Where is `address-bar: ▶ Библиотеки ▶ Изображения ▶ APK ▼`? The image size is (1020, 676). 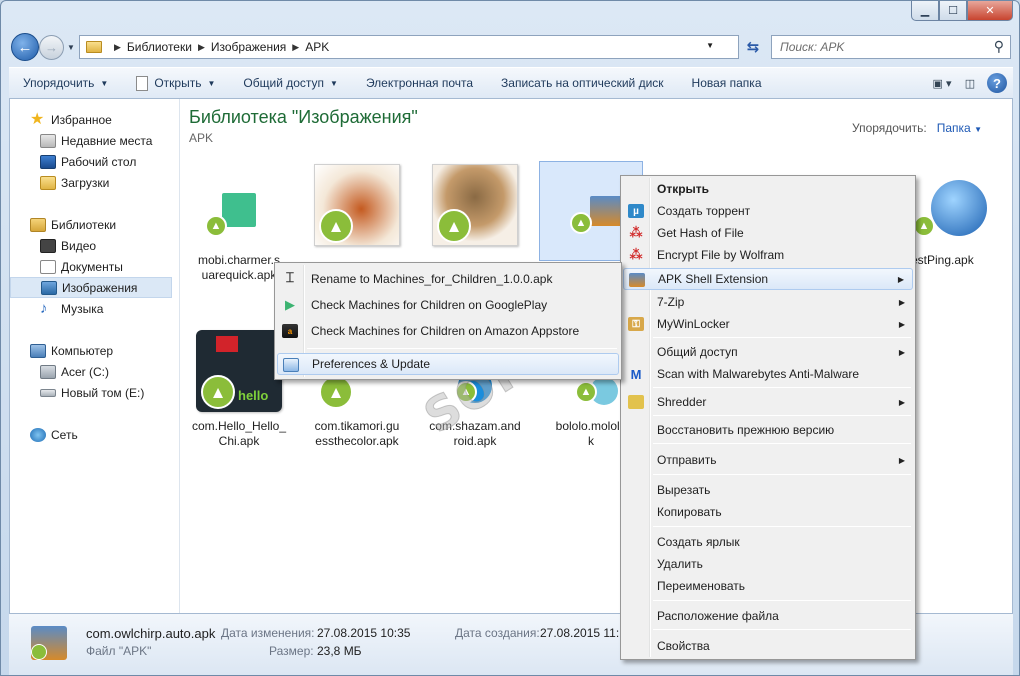 address-bar: ▶ Библиотеки ▶ Изображения ▶ APK ▼ is located at coordinates (409, 47).